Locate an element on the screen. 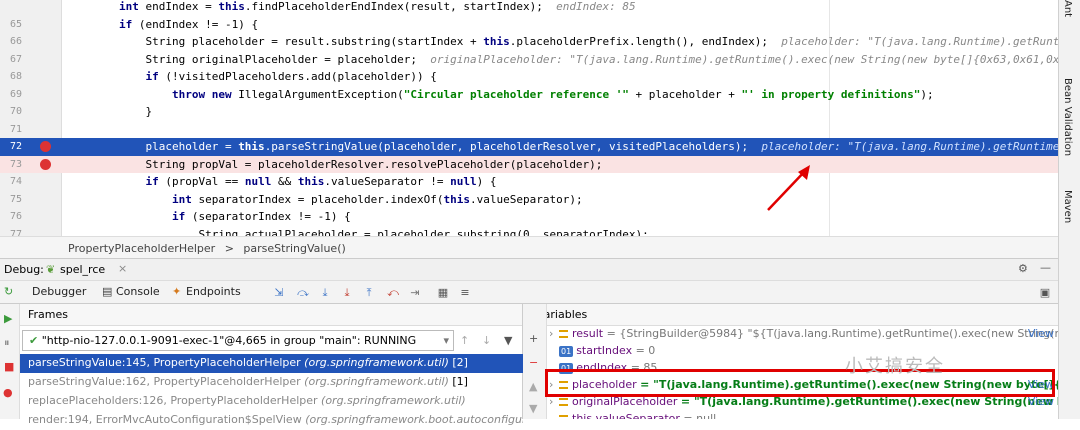 The image size is (1080, 430). tab-debugger: Debugger is located at coordinates (59, 291).